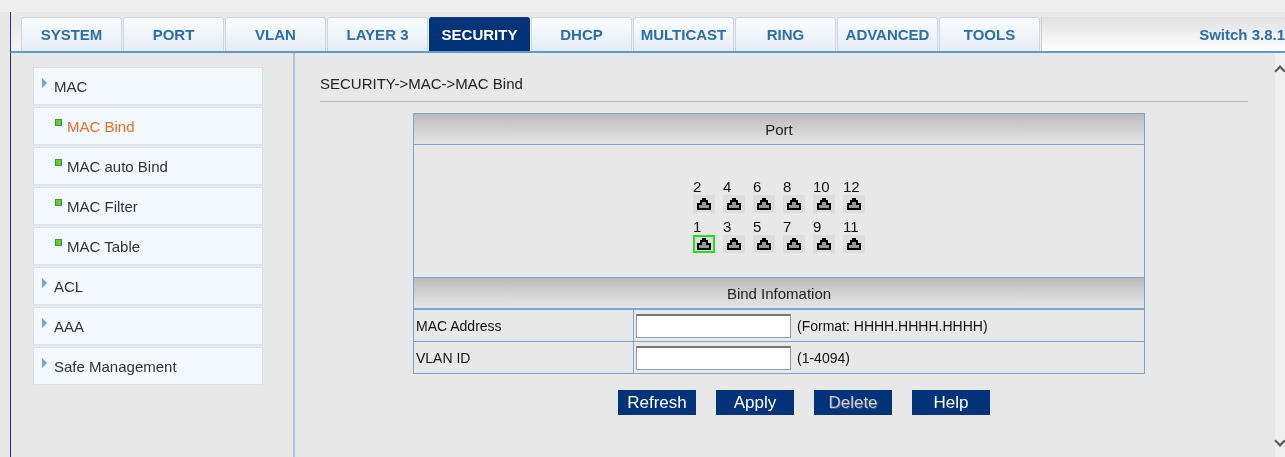  Describe the element at coordinates (823, 357) in the screenshot. I see `format-hint: (1-4094)` at that location.